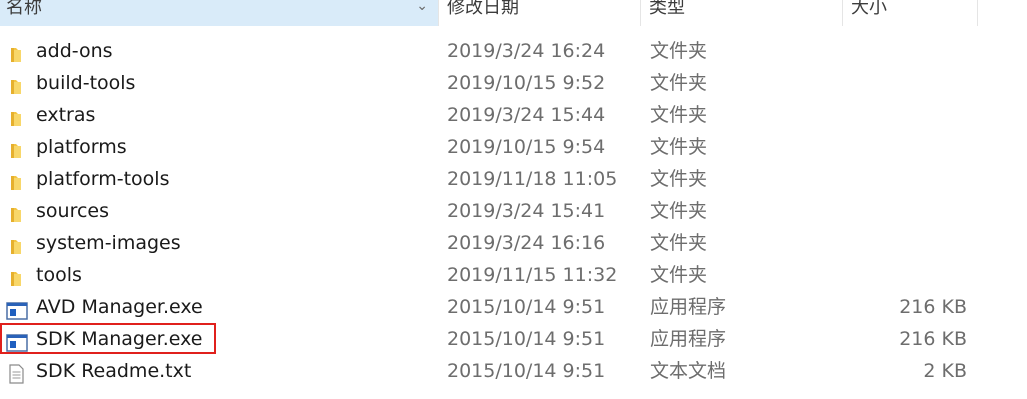  I want to click on file-row: AVD Manager.exe 2015/10/14 9:51 应用程序 216 KB, so click(513, 307).